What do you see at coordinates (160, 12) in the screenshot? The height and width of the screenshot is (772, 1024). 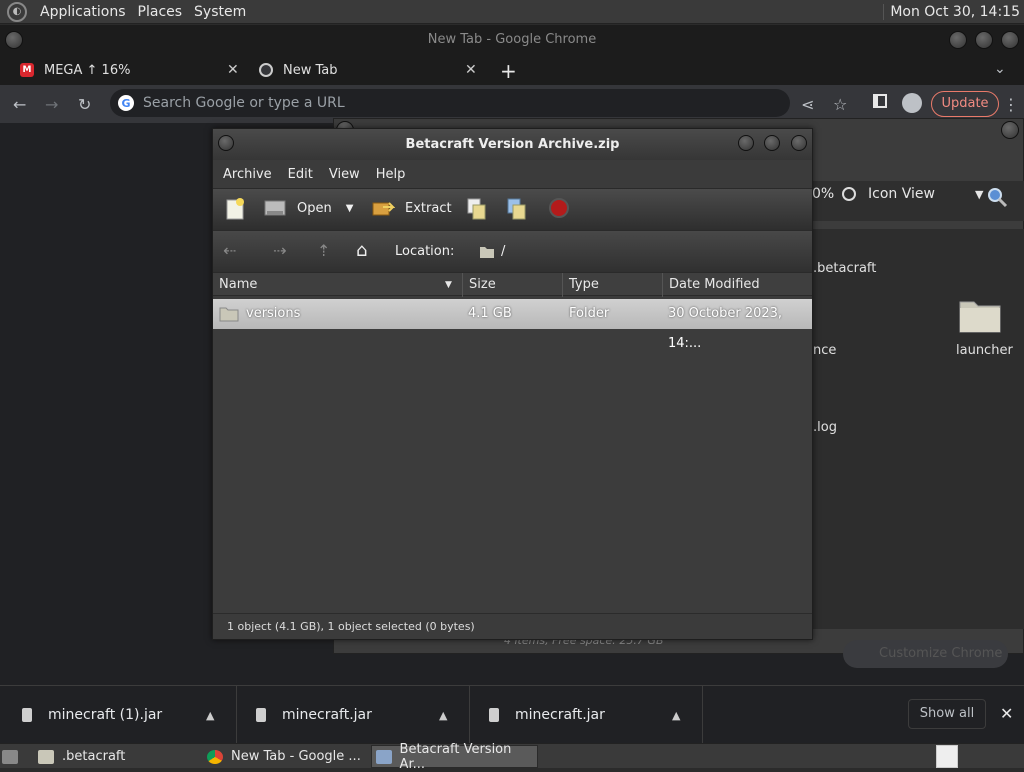 I see `menu-places: Places` at bounding box center [160, 12].